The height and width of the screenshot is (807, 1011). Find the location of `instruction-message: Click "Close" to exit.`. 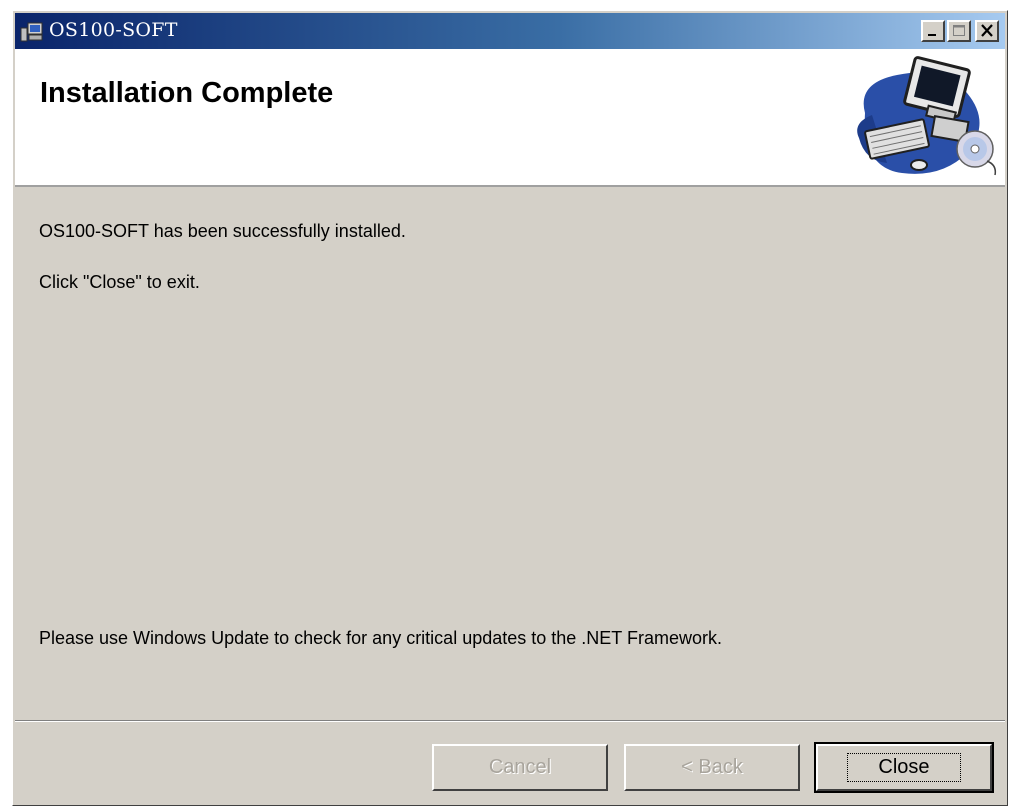

instruction-message: Click "Close" to exit. is located at coordinates (119, 282).